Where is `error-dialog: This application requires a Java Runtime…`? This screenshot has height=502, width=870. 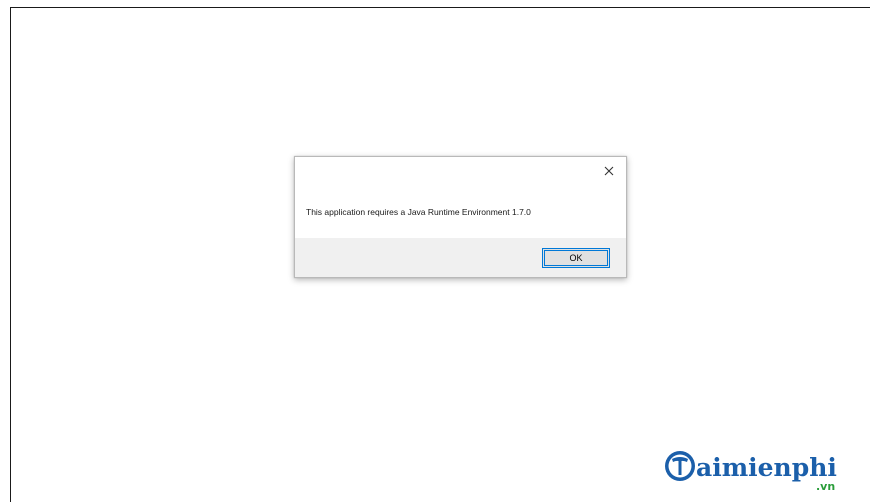
error-dialog: This application requires a Java Runtime… is located at coordinates (460, 217).